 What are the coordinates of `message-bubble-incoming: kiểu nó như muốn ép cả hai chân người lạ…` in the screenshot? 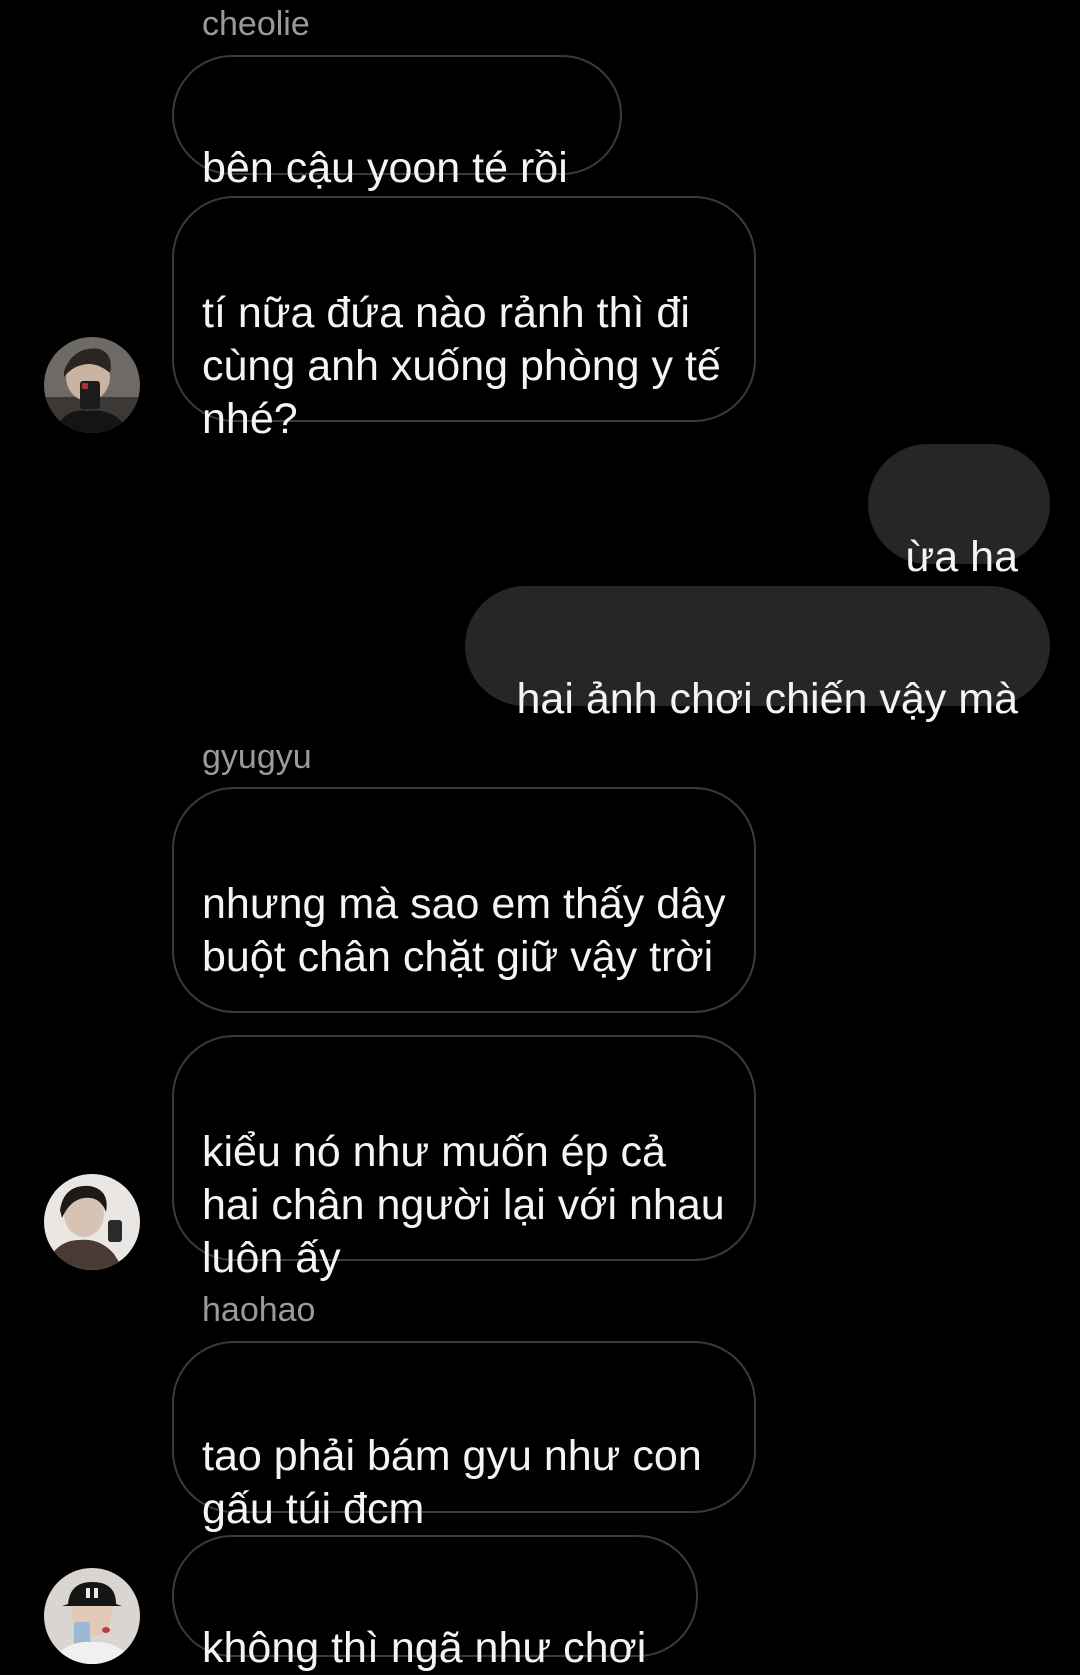 It's located at (464, 1158).